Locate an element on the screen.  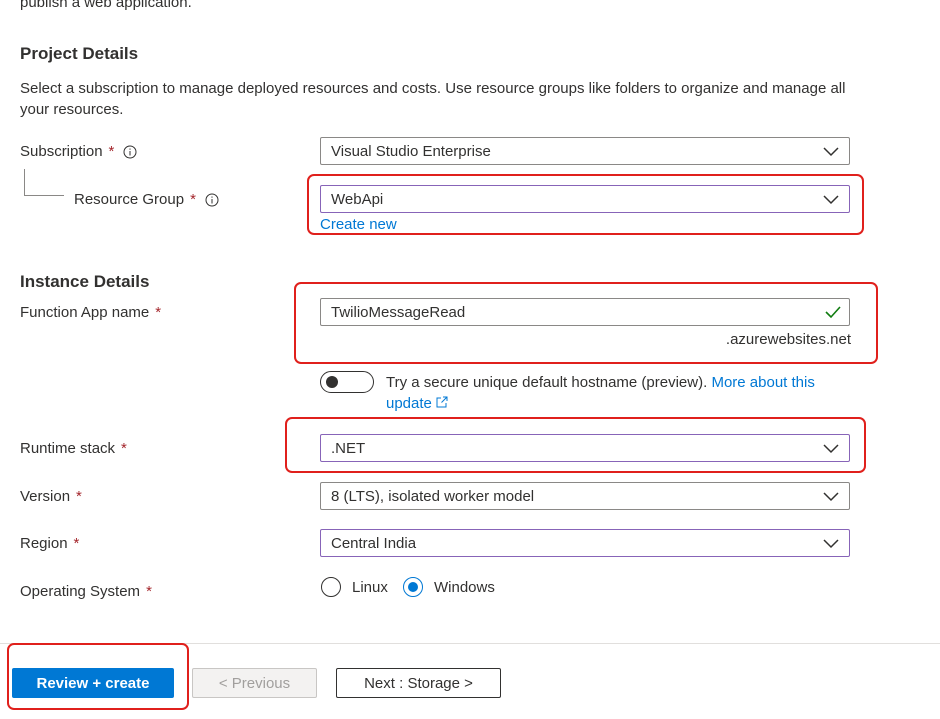
tree-connector-vertical is located at coordinates (24, 182).